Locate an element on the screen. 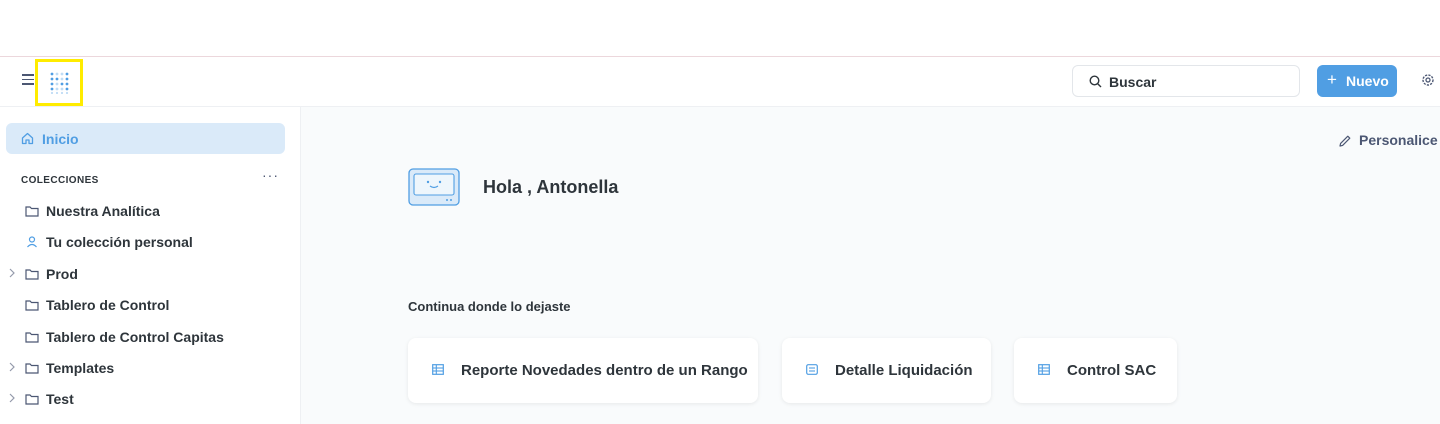 The width and height of the screenshot is (1440, 424). sidebar-home-label: Inicio is located at coordinates (60, 139).